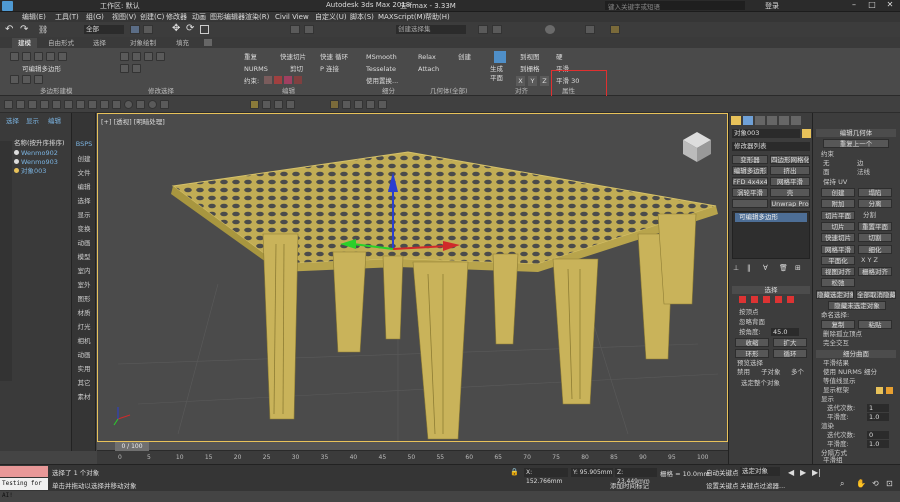 The height and width of the screenshot is (502, 900). I want to click on shrink-button: 收缩, so click(752, 342).